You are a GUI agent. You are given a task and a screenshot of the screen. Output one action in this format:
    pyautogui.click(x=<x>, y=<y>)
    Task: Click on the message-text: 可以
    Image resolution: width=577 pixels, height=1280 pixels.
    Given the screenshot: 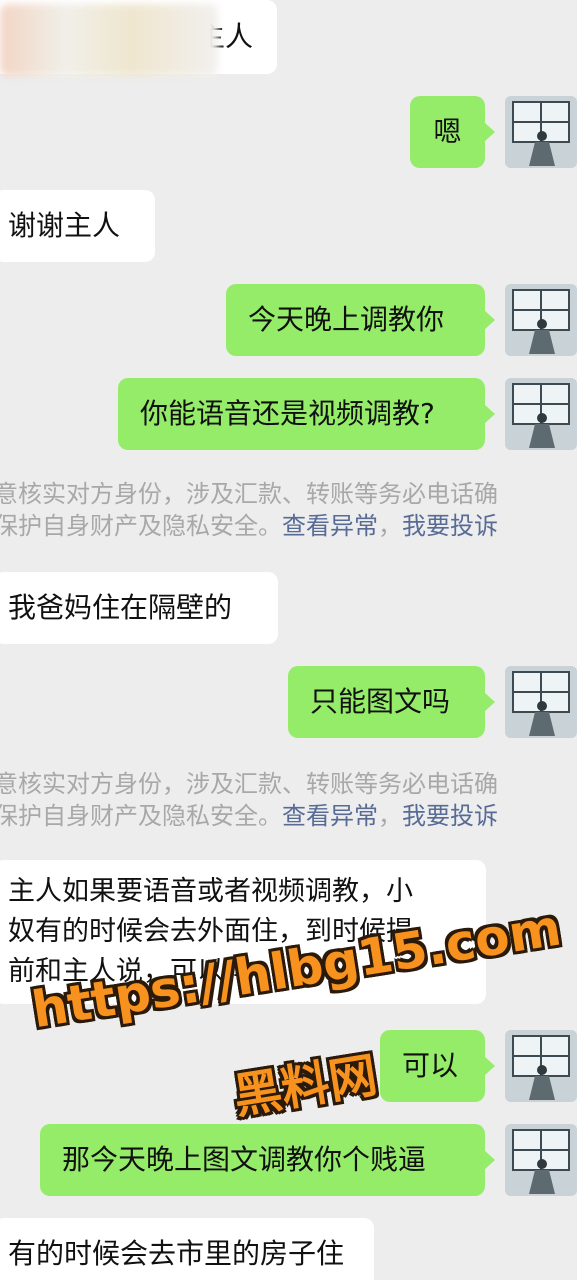 What is the action you would take?
    pyautogui.click(x=430, y=1065)
    